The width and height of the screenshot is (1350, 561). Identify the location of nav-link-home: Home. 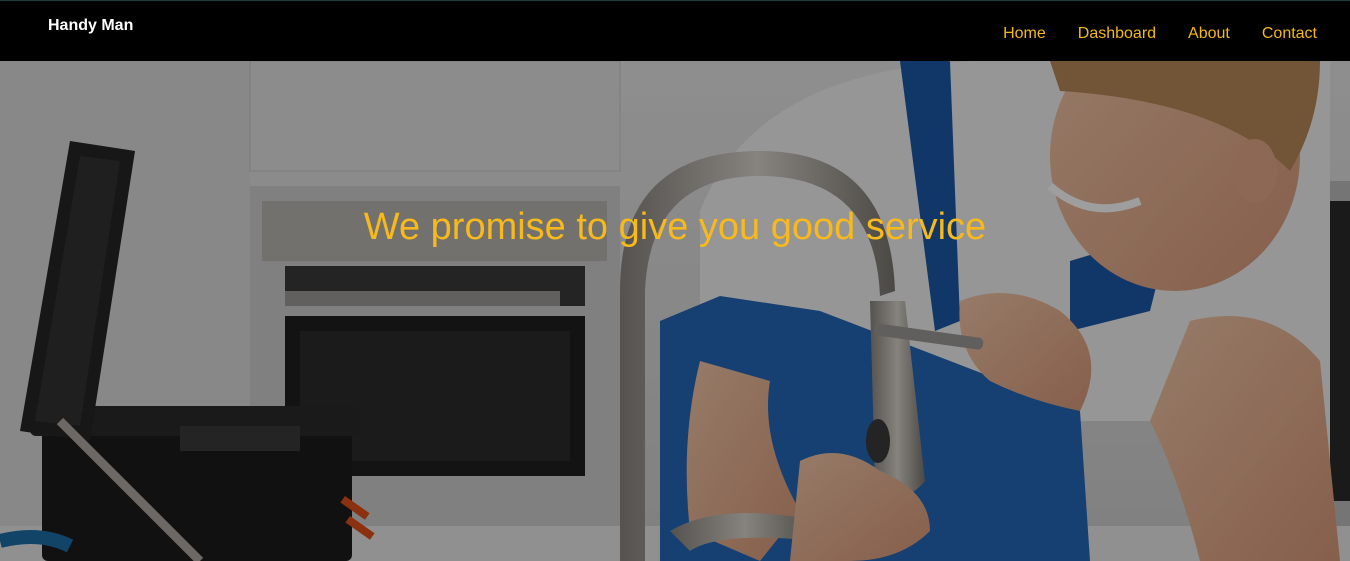
(1024, 34).